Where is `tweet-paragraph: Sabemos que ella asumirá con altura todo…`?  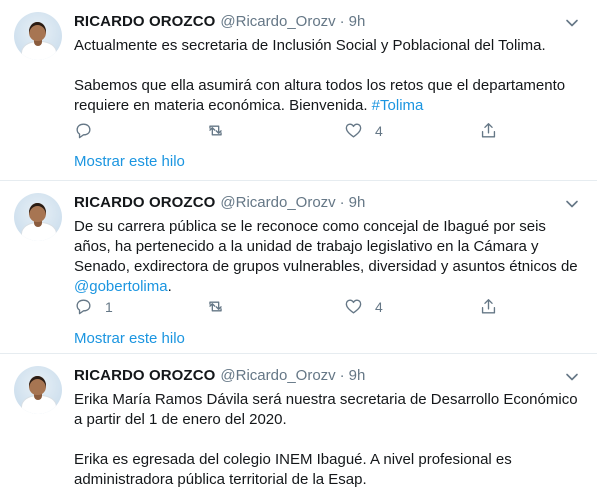 tweet-paragraph: Sabemos que ella asumirá con altura todo… is located at coordinates (330, 96).